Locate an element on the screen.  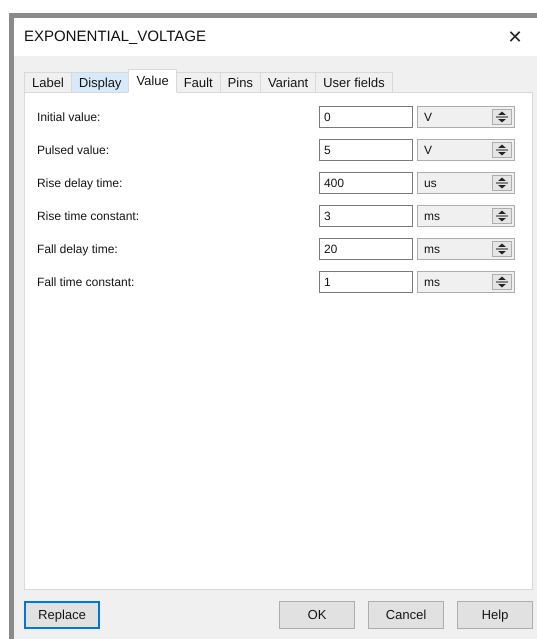
value-field: 1 is located at coordinates (366, 282).